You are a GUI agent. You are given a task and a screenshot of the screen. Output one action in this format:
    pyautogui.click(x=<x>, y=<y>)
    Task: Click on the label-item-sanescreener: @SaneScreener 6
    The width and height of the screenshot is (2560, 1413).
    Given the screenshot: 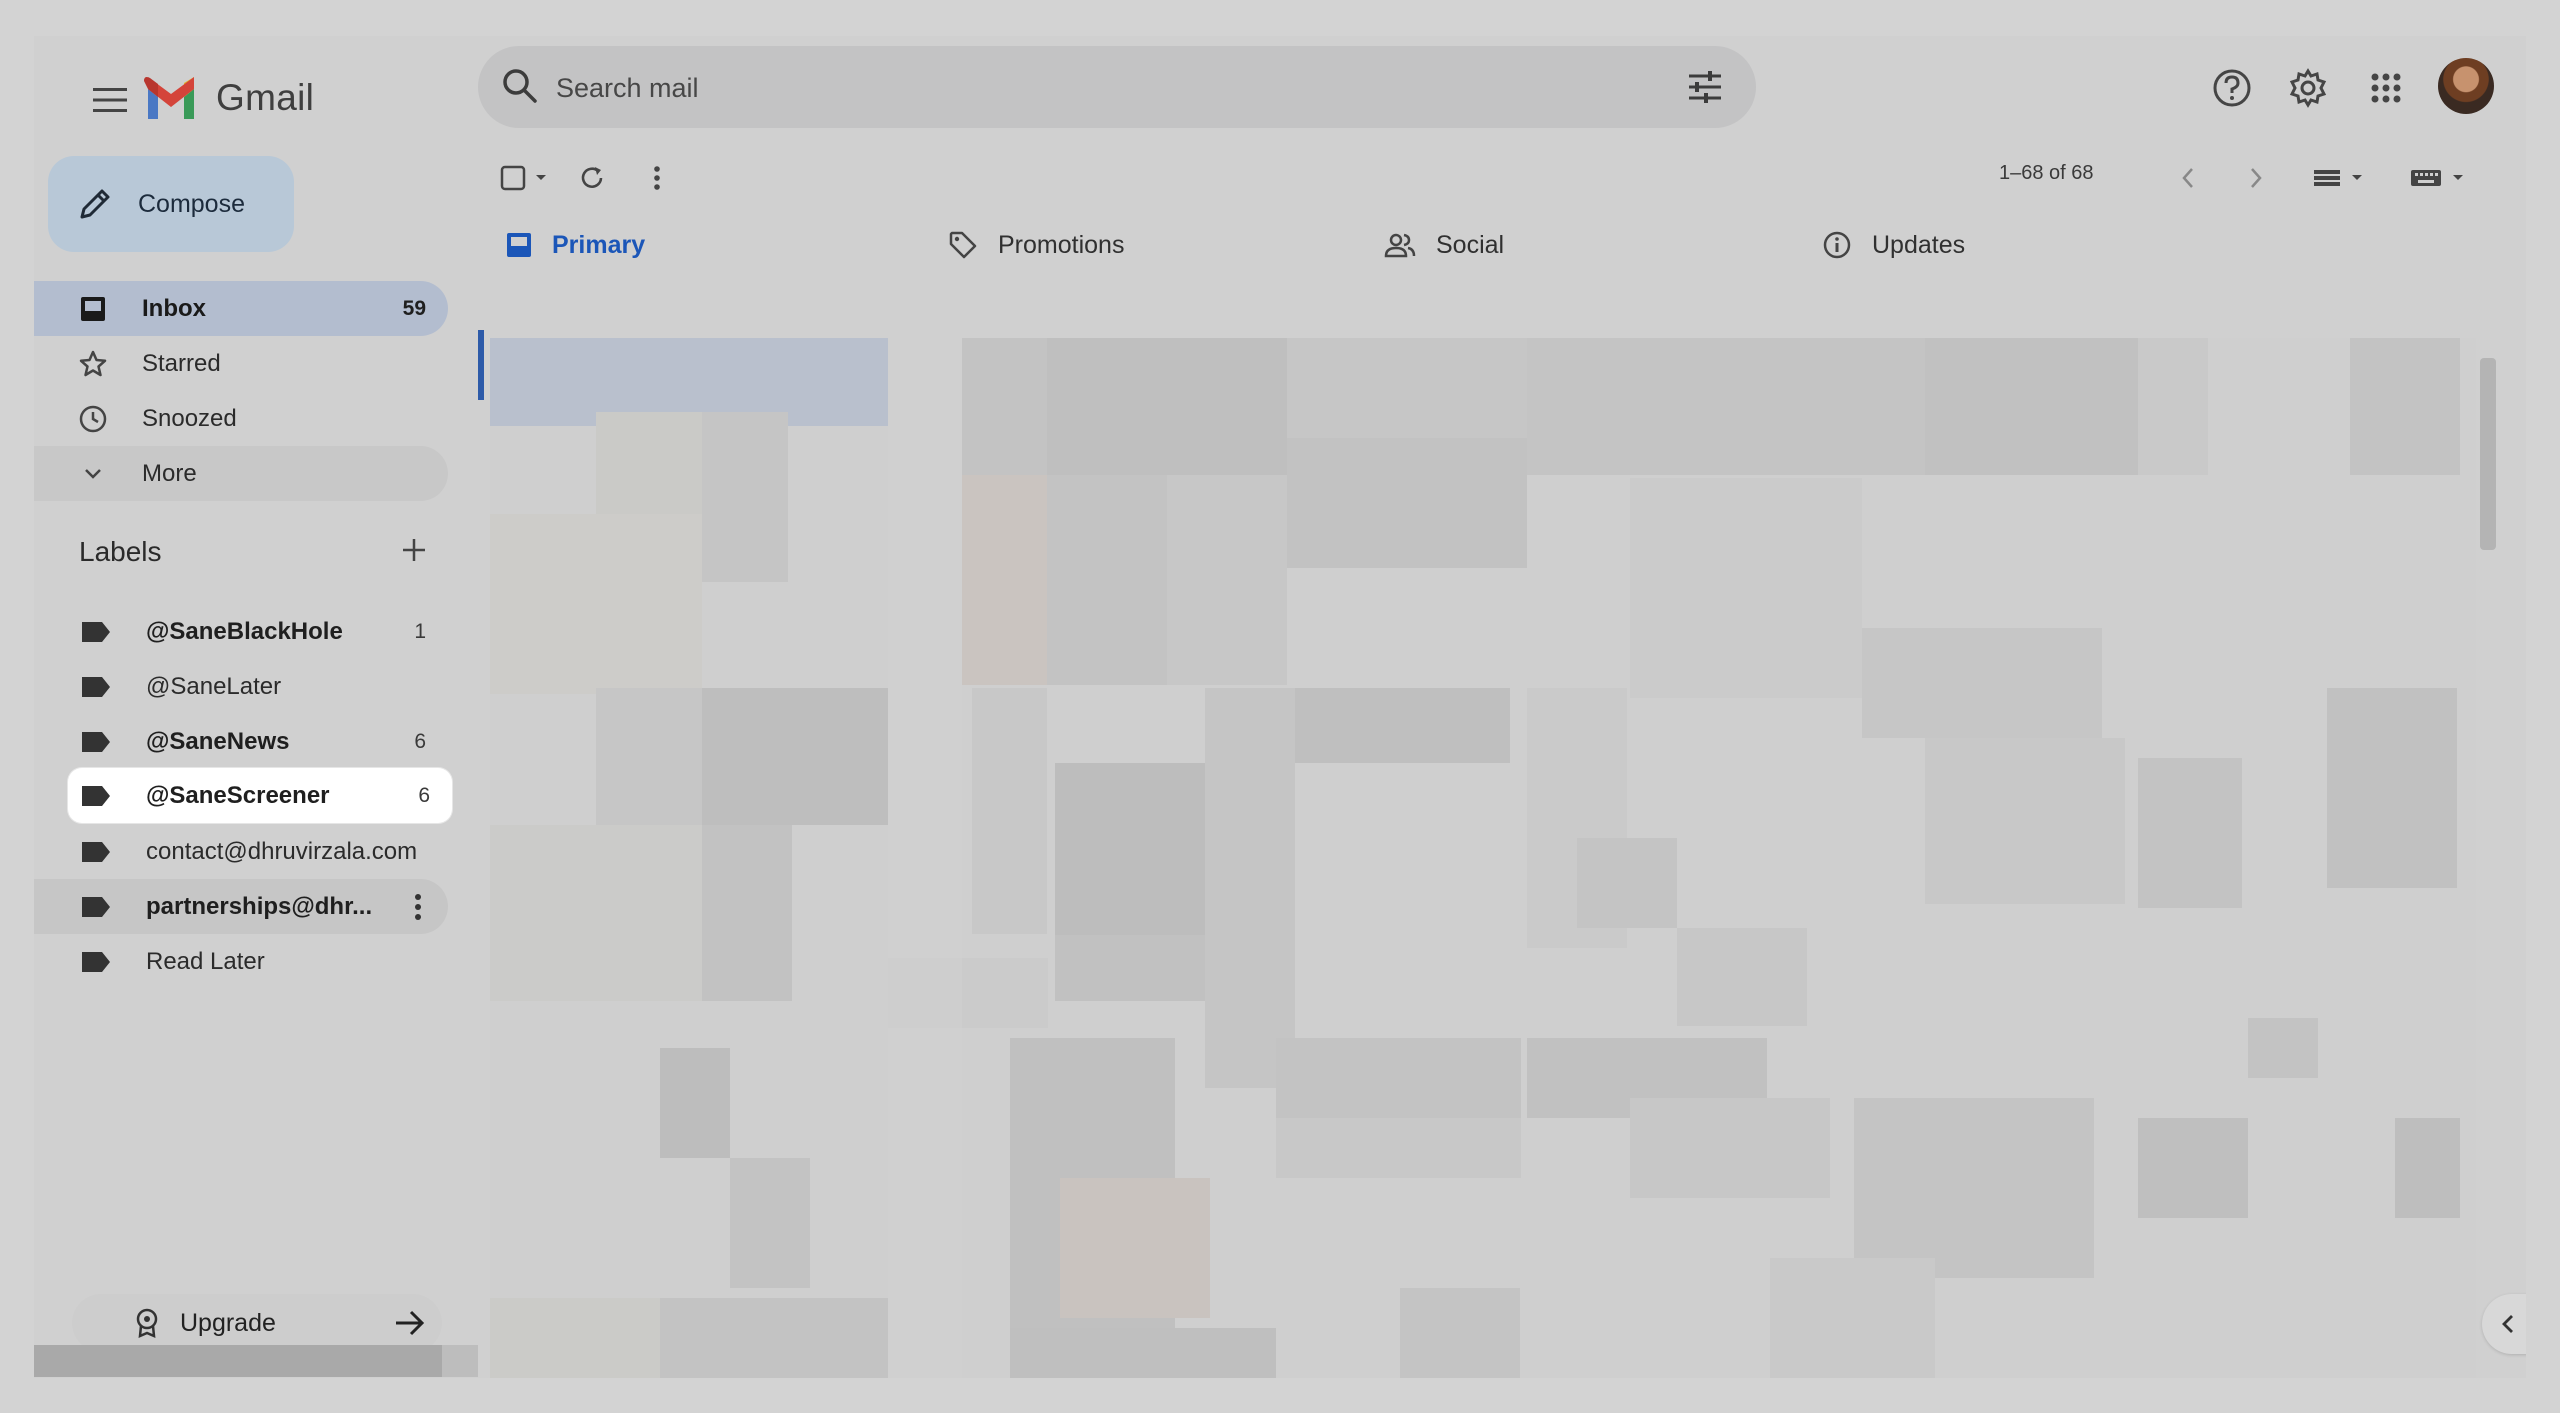 What is the action you would take?
    pyautogui.click(x=260, y=795)
    